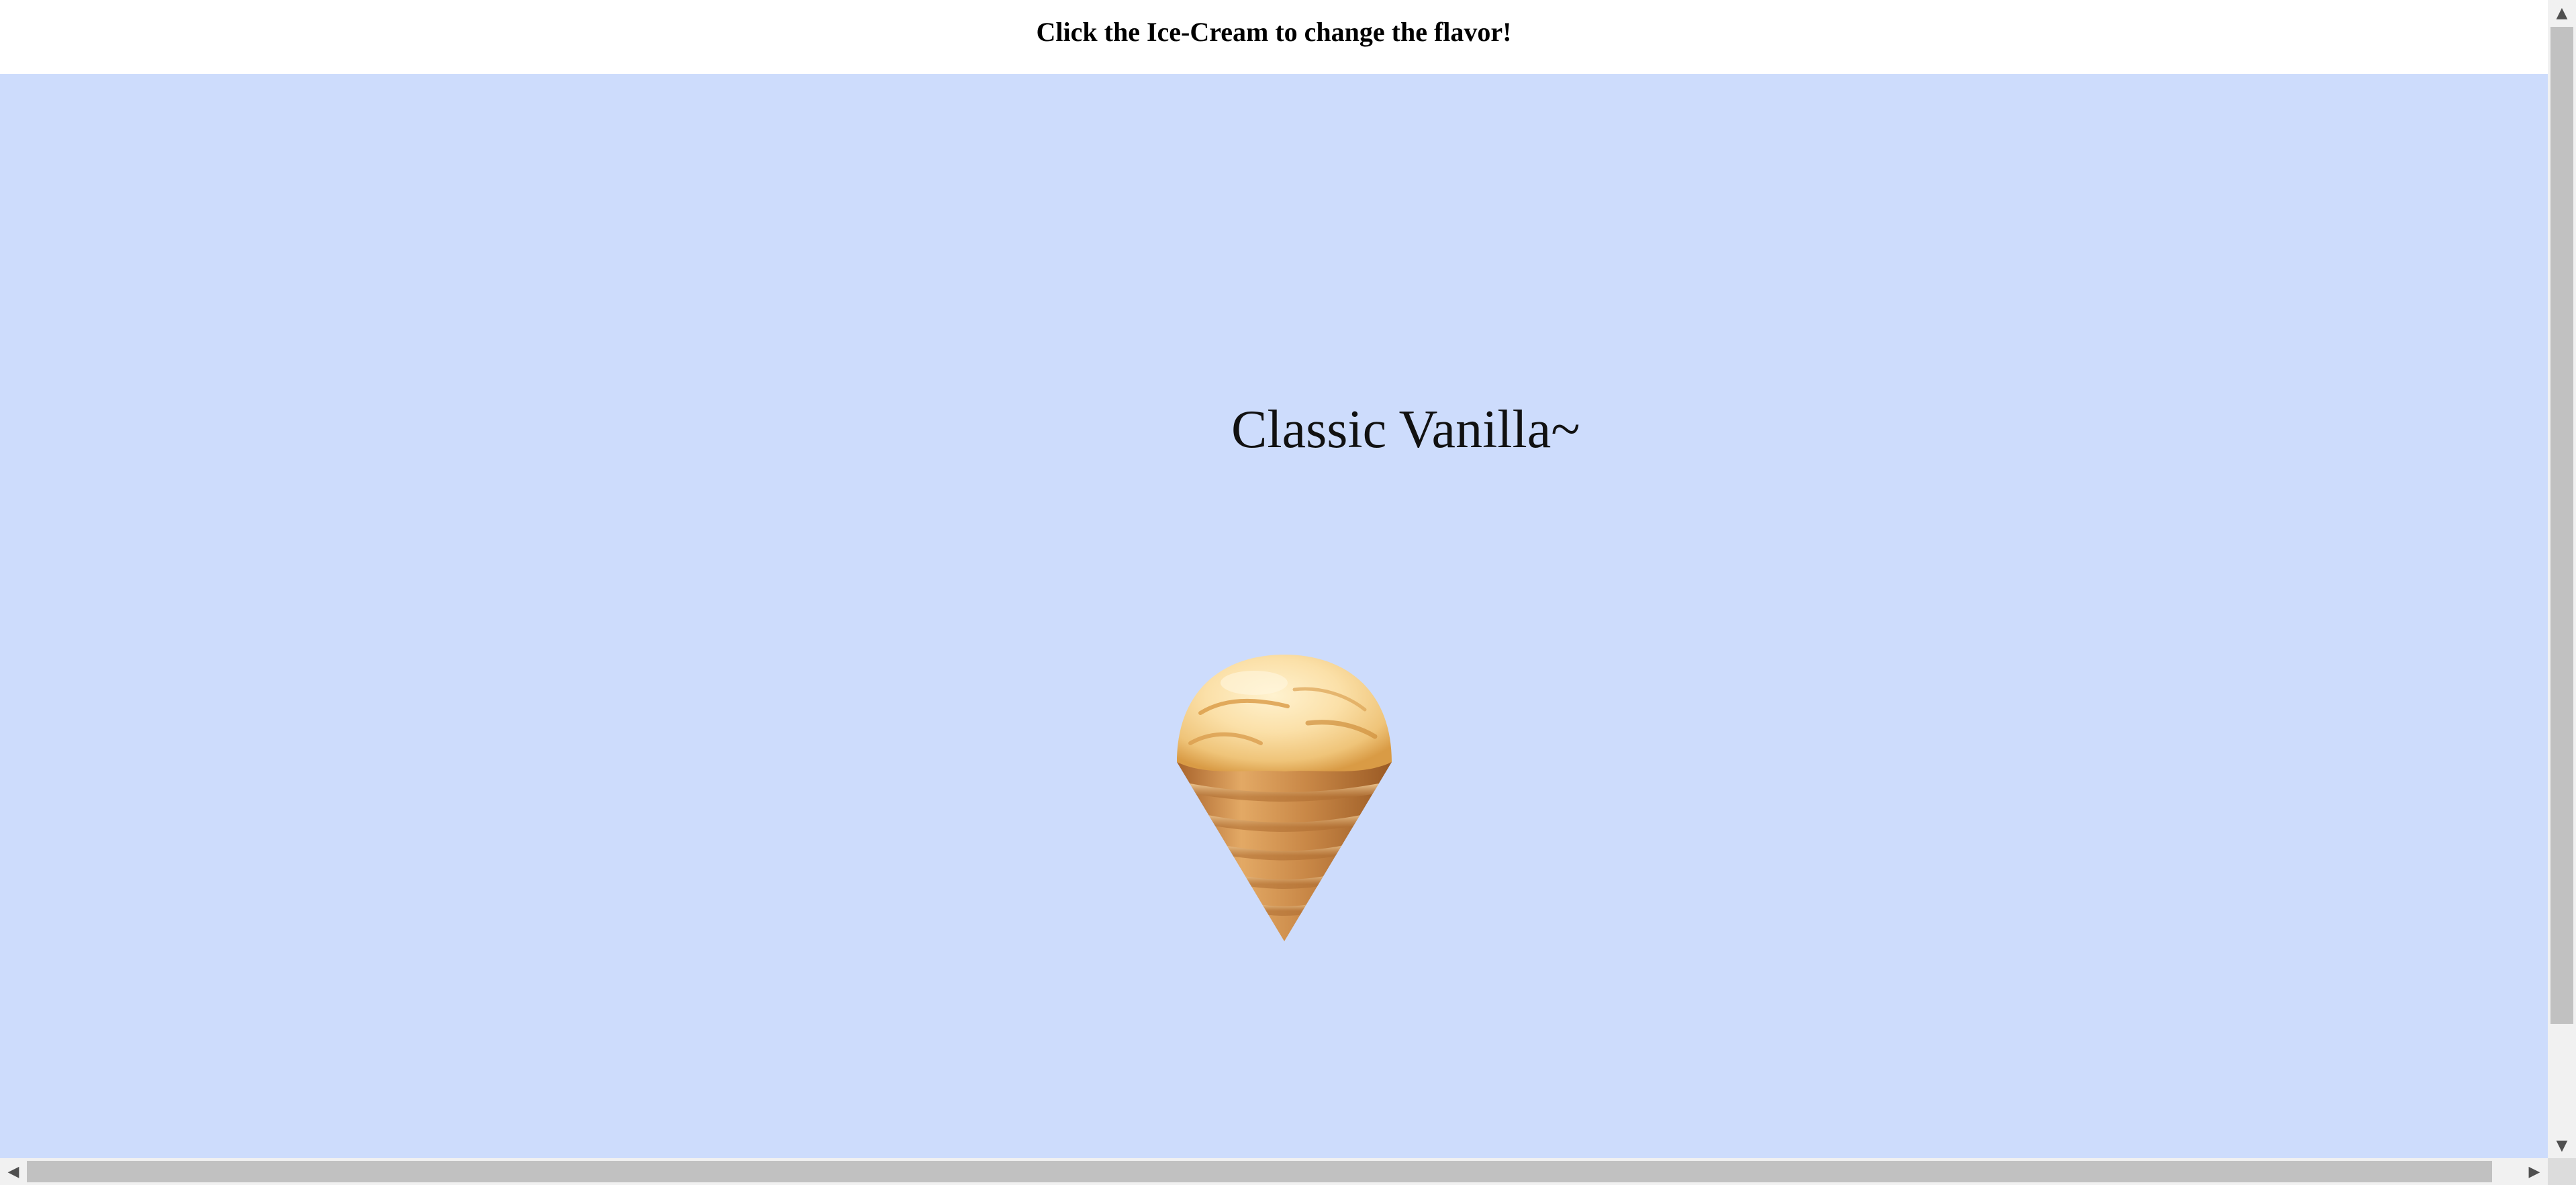  What do you see at coordinates (2562, 1171) in the screenshot?
I see `scrollbar-corner` at bounding box center [2562, 1171].